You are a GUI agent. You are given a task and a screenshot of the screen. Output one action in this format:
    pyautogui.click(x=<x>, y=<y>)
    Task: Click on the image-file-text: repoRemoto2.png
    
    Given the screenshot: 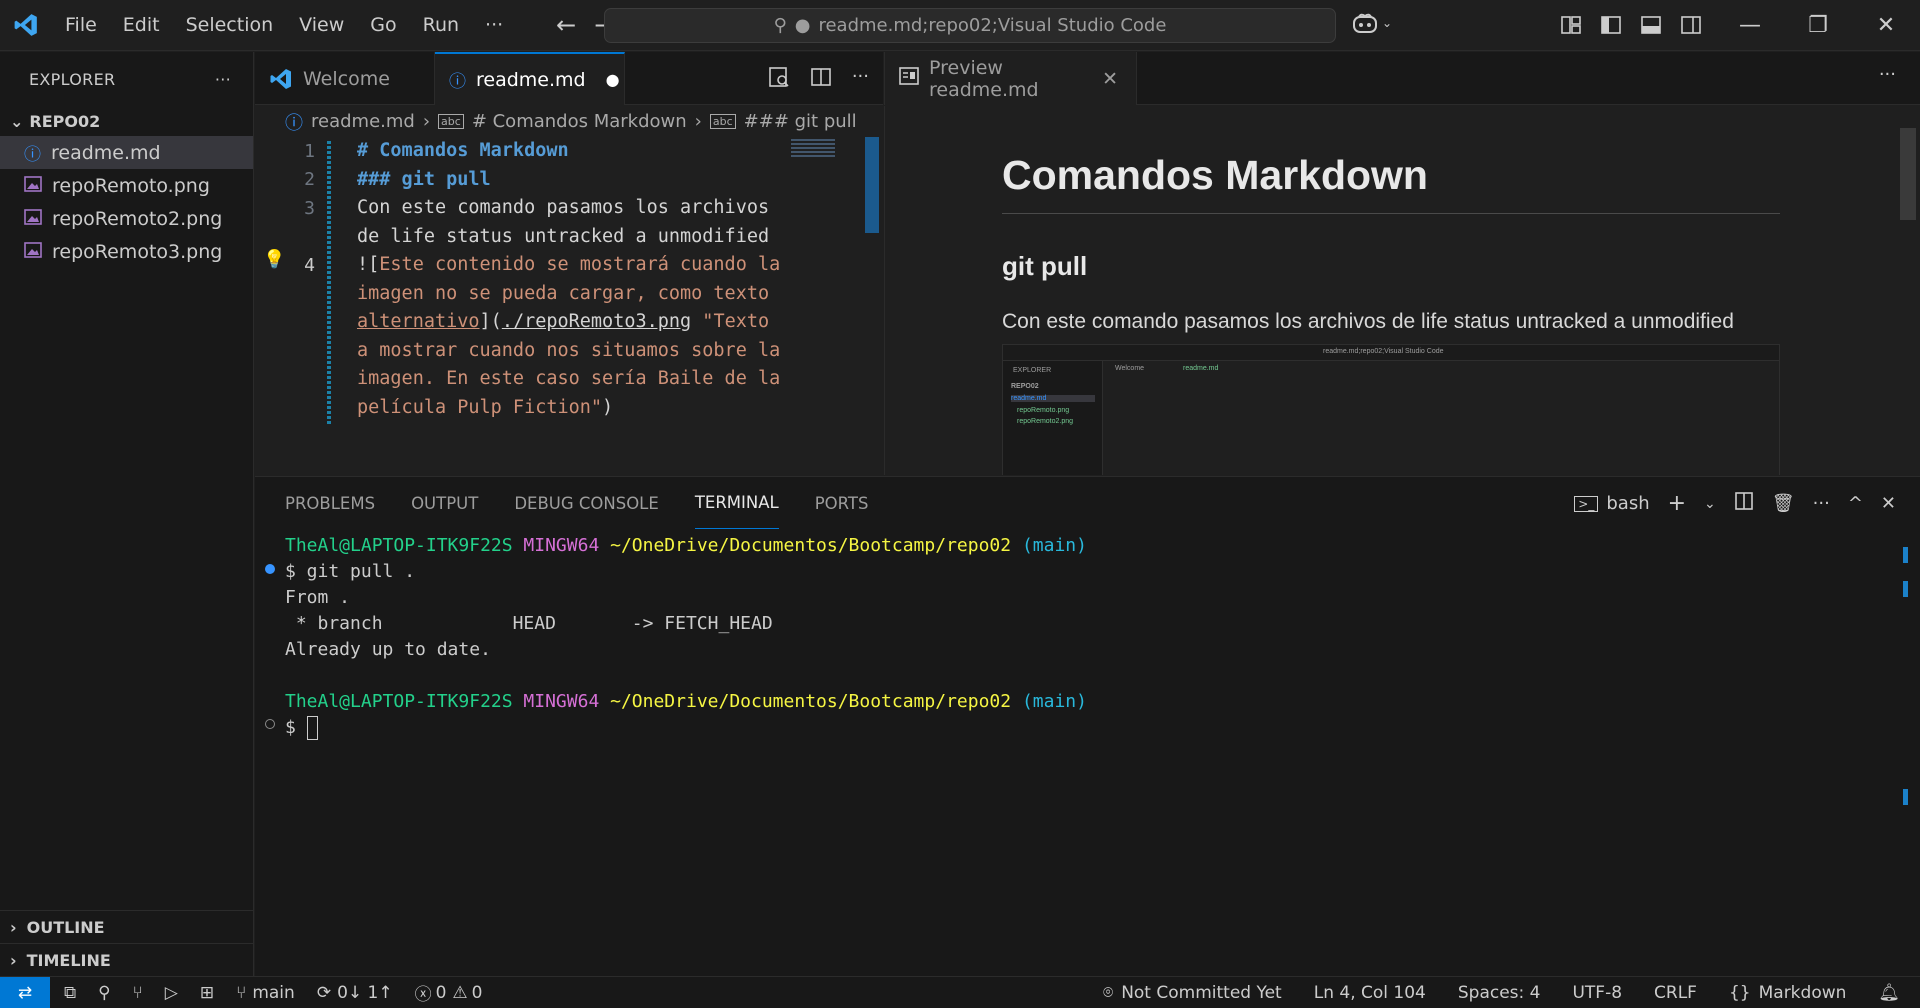 What is the action you would take?
    pyautogui.click(x=1045, y=421)
    